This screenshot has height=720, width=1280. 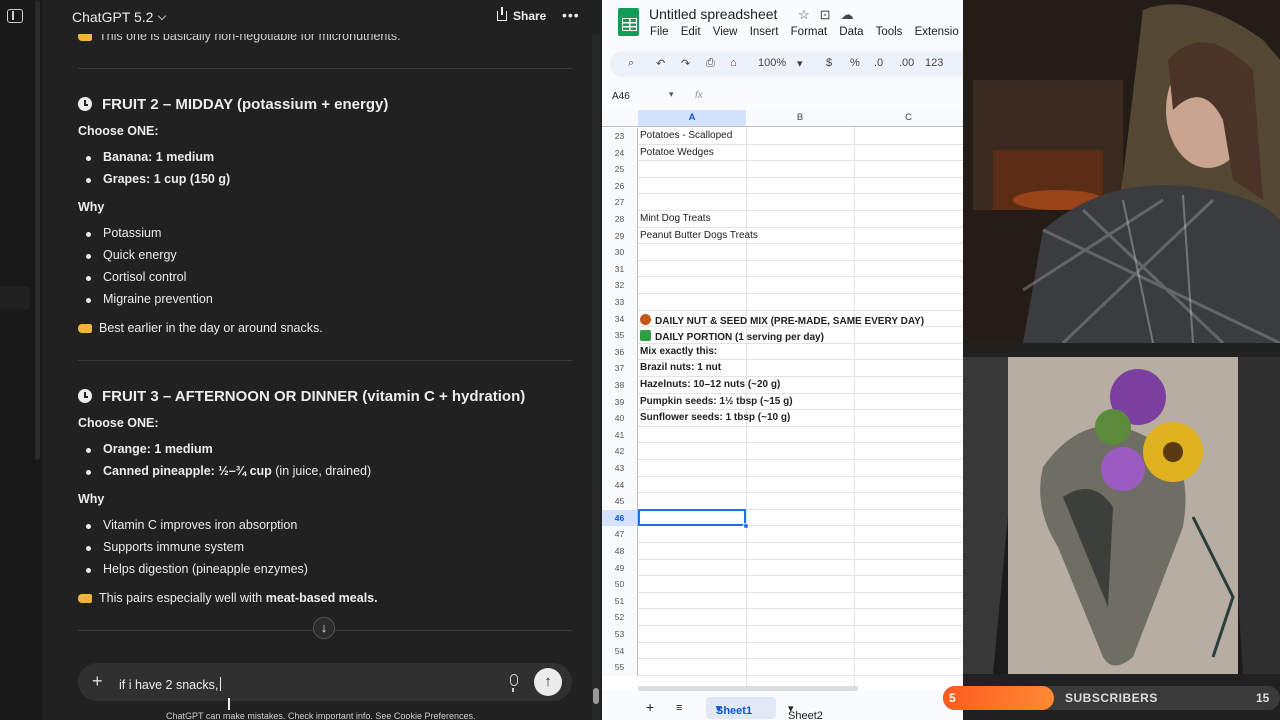 What do you see at coordinates (677, 152) in the screenshot?
I see `cell-a: Potatoe Wedges` at bounding box center [677, 152].